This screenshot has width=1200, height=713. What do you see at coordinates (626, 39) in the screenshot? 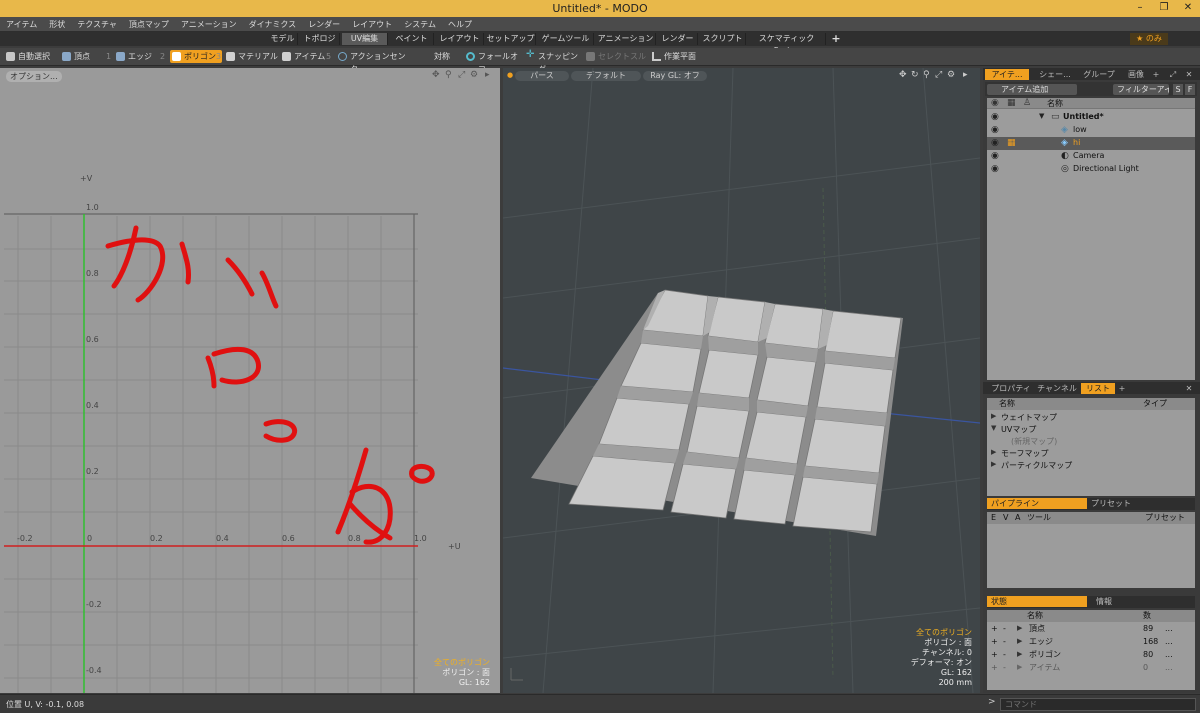
I see `tab-animation: アニメーション` at bounding box center [626, 39].